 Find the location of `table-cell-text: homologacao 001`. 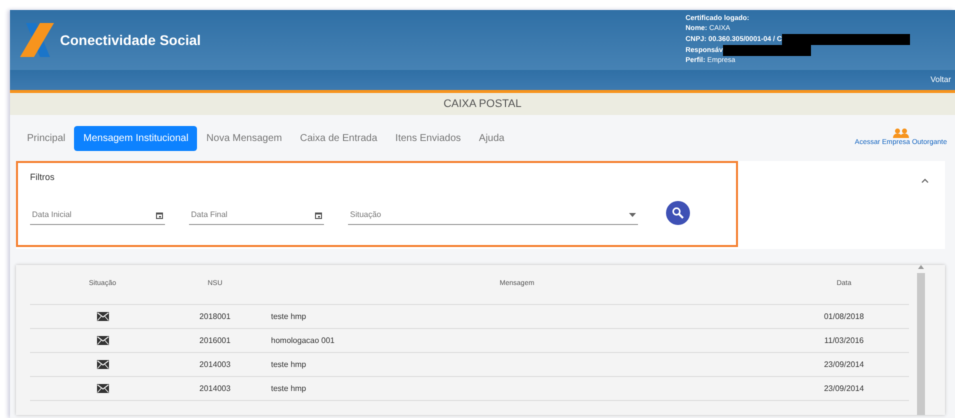

table-cell-text: homologacao 001 is located at coordinates (302, 340).